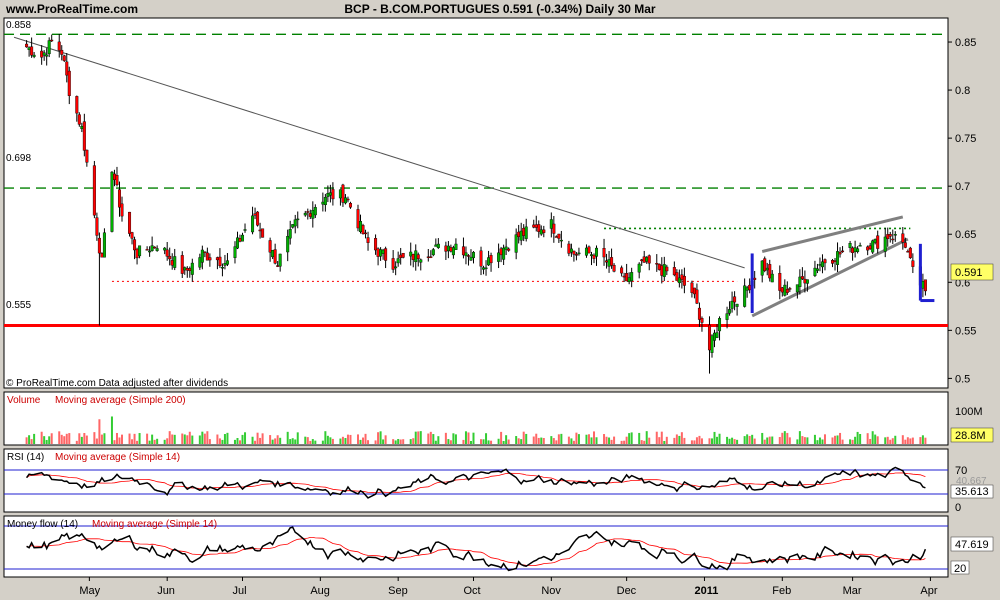 The height and width of the screenshot is (600, 1000). What do you see at coordinates (471, 591) in the screenshot?
I see `x-tick-label: Oct` at bounding box center [471, 591].